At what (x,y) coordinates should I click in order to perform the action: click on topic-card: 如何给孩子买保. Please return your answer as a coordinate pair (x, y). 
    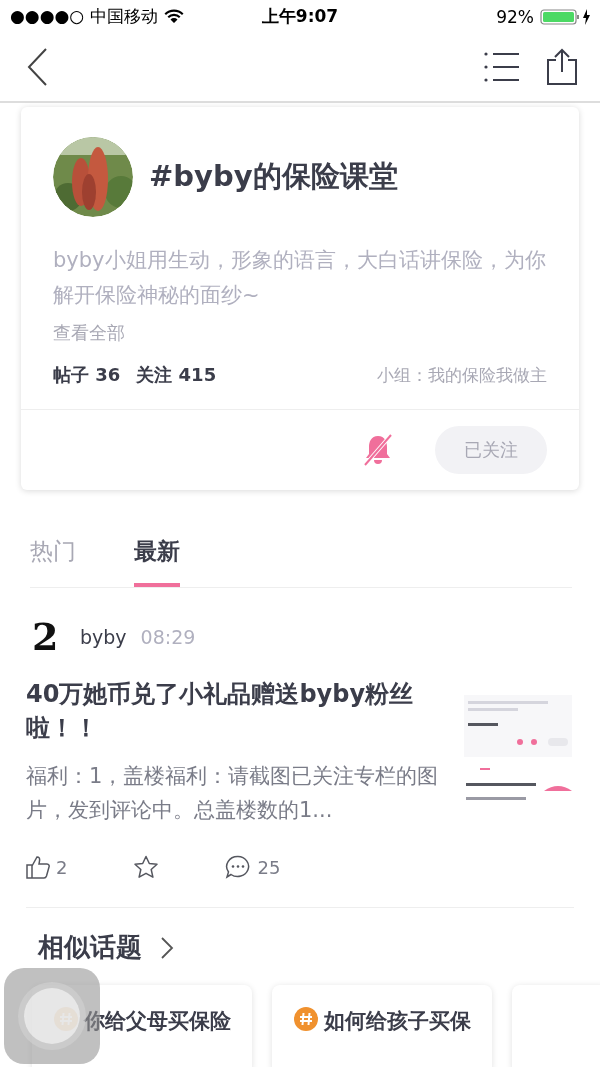
    Looking at the image, I should click on (382, 1026).